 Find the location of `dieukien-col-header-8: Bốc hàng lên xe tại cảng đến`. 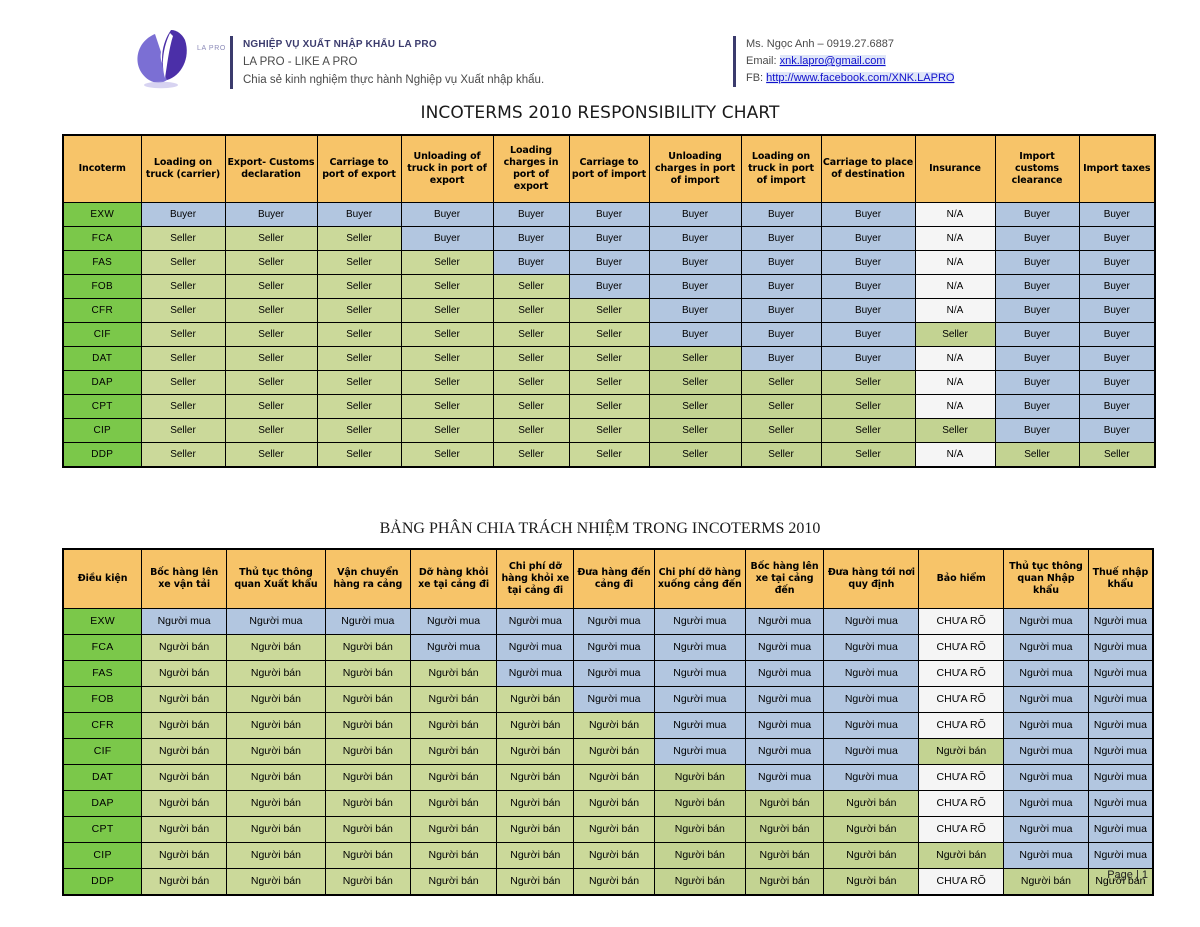

dieukien-col-header-8: Bốc hàng lên xe tại cảng đến is located at coordinates (784, 578).